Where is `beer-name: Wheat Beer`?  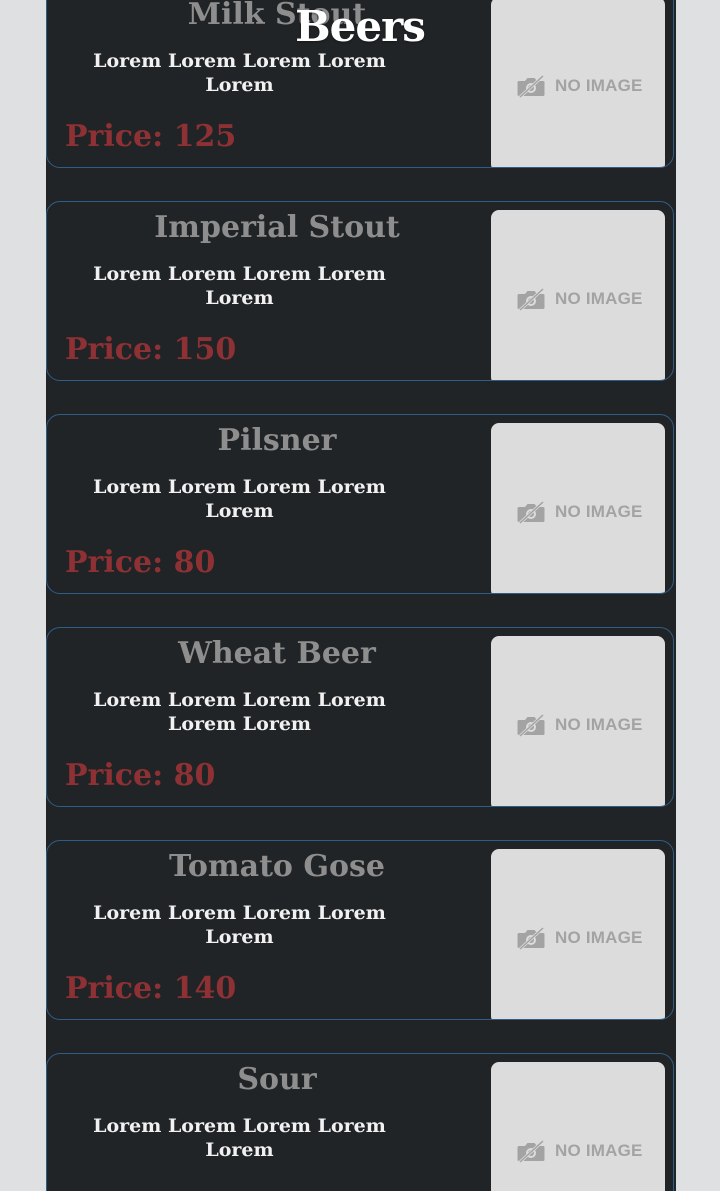
beer-name: Wheat Beer is located at coordinates (277, 653).